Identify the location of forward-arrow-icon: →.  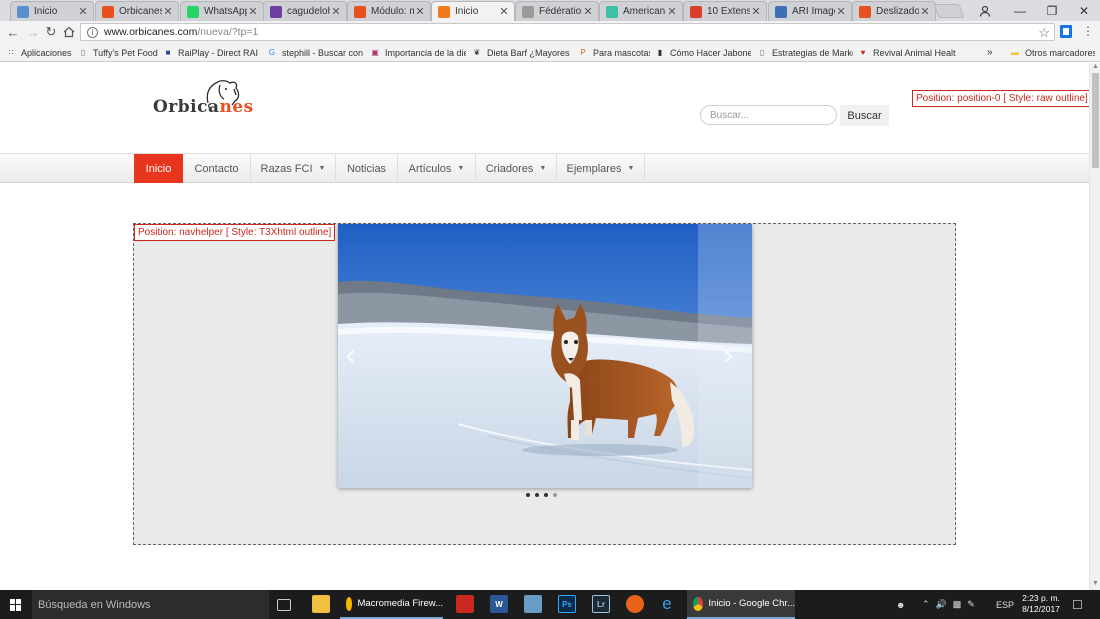
(33, 32).